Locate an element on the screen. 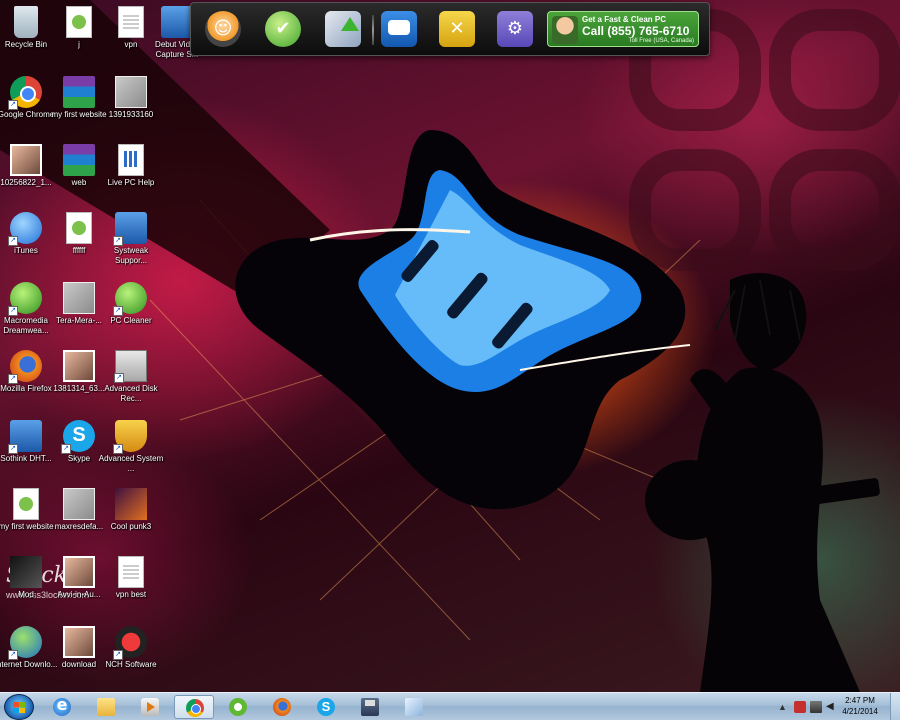 This screenshot has height=720, width=900. network-icon is located at coordinates (816, 707).